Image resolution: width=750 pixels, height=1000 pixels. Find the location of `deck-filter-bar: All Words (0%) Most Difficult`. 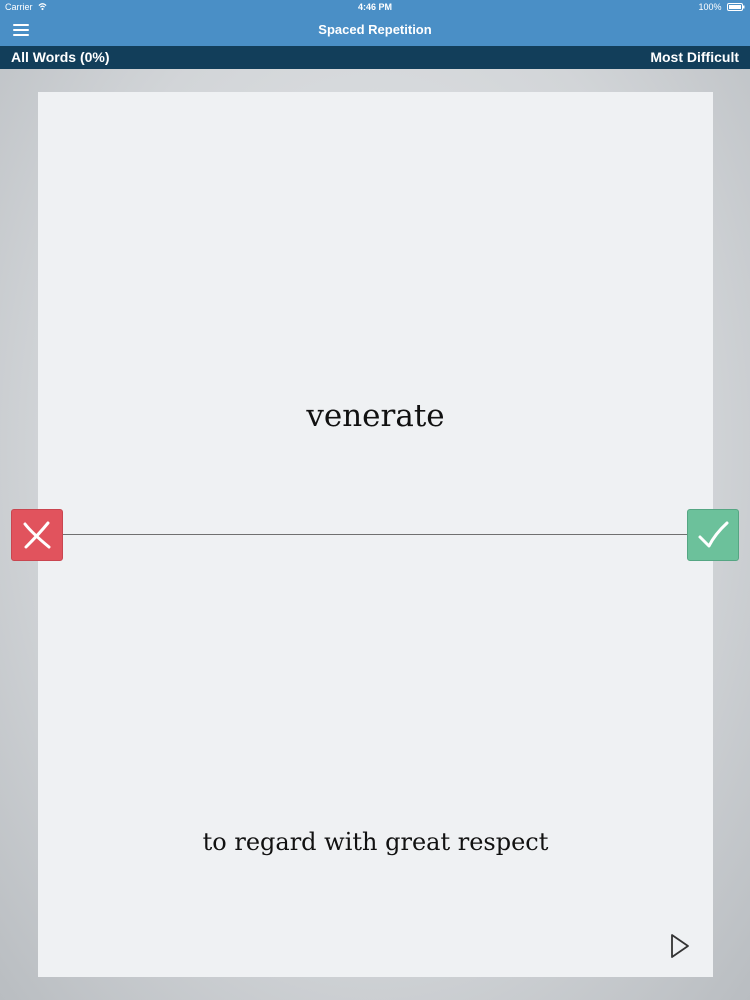

deck-filter-bar: All Words (0%) Most Difficult is located at coordinates (375, 57).